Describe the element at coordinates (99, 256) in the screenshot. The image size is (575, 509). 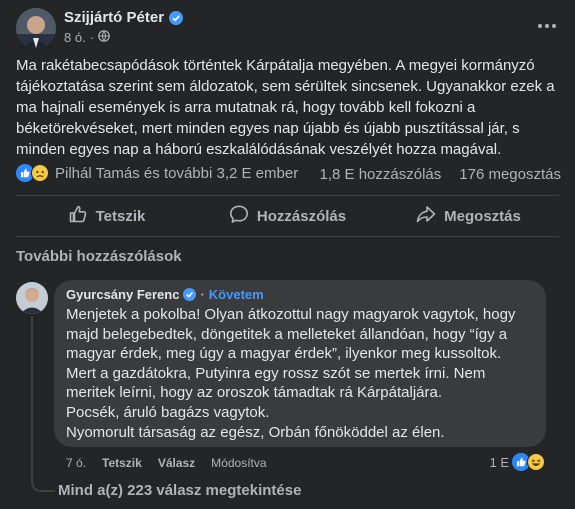
I see `more-comments-link: További hozzászólások` at that location.